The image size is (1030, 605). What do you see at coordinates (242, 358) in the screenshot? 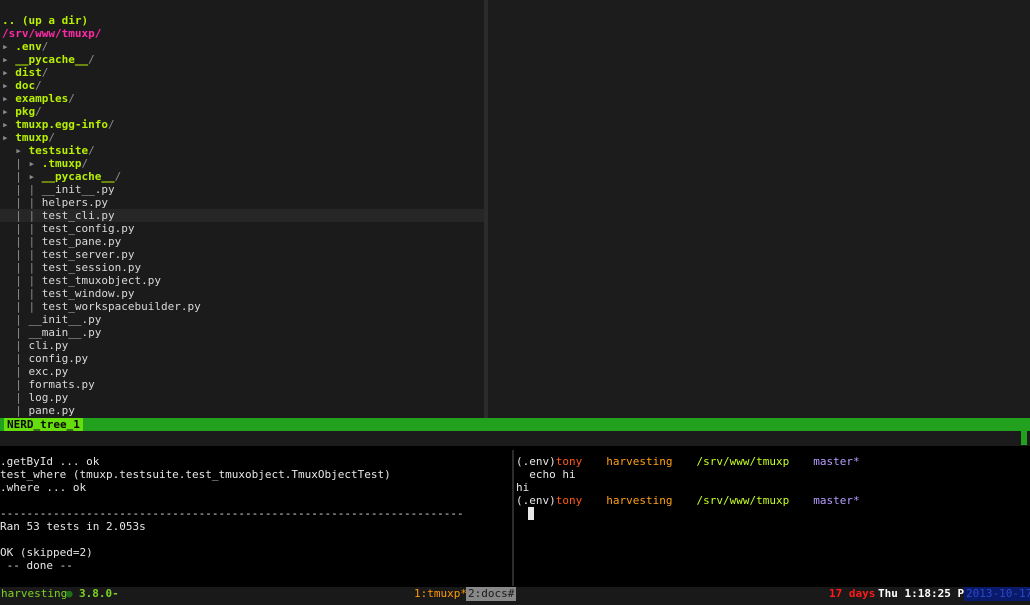
I see `tree-file-item: | config.py` at bounding box center [242, 358].